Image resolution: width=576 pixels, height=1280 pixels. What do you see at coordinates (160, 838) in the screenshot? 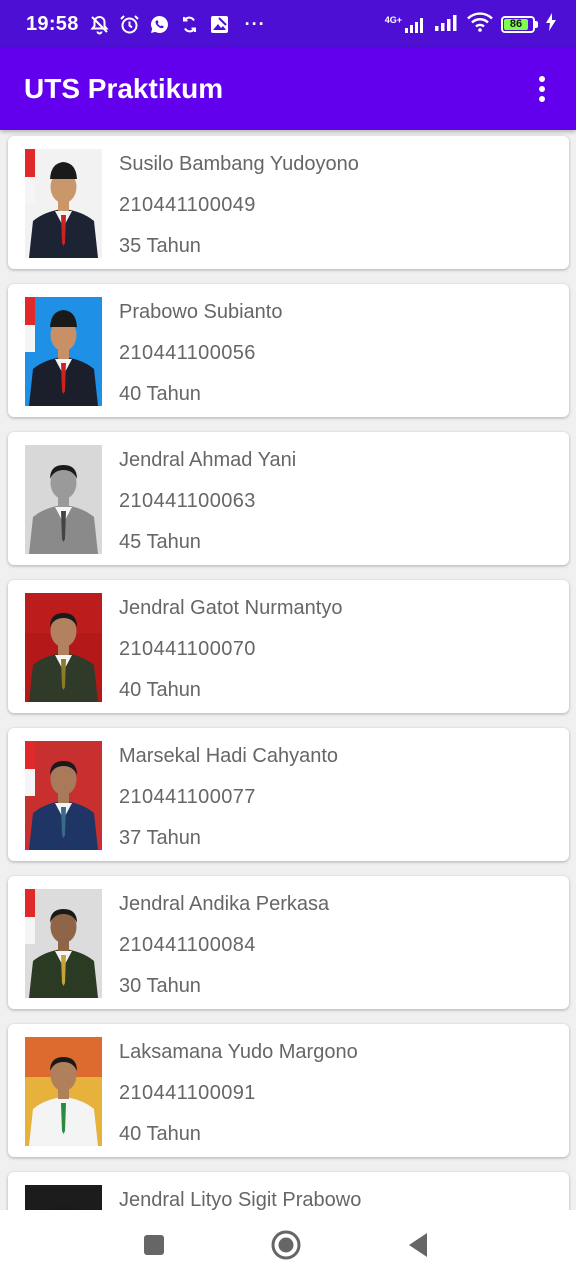
I see `person-age: 37 Tahun` at bounding box center [160, 838].